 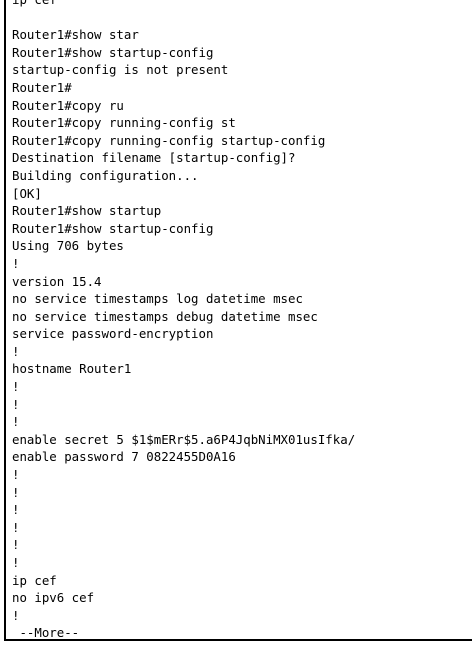 I want to click on terminal-line: Router1#copy ru, so click(x=68, y=105).